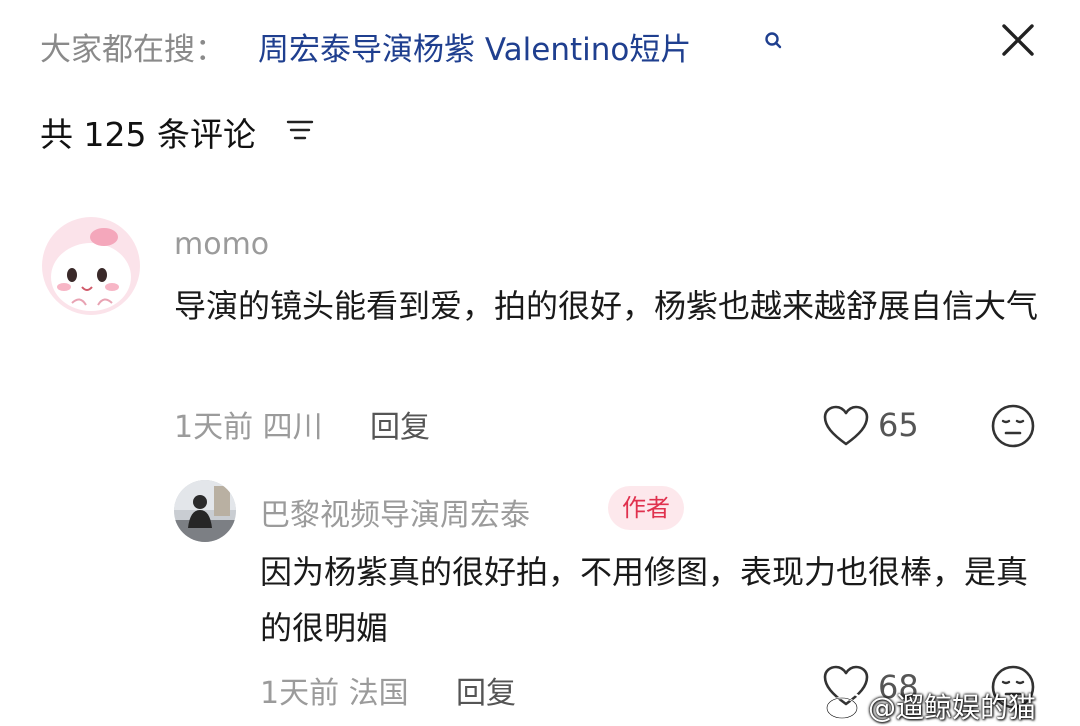 This screenshot has width=1080, height=726. I want to click on comment-text: 导演的镜头能看到爱，拍的很好，杨紫也越来越舒展自信大气, so click(606, 306).